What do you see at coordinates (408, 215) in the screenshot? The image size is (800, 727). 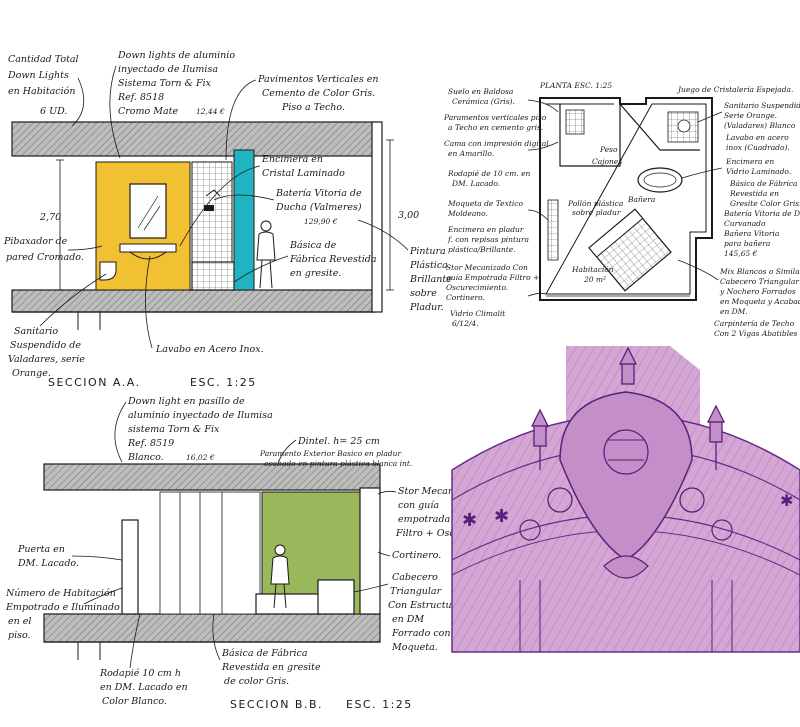 I see `dimension-right-aa: 3,00` at bounding box center [408, 215].